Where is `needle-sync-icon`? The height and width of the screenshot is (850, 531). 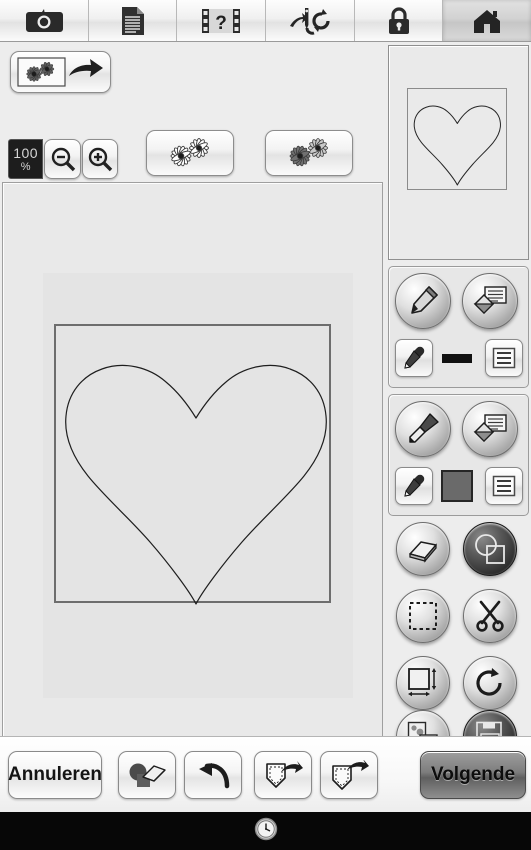
needle-sync-icon is located at coordinates (310, 21).